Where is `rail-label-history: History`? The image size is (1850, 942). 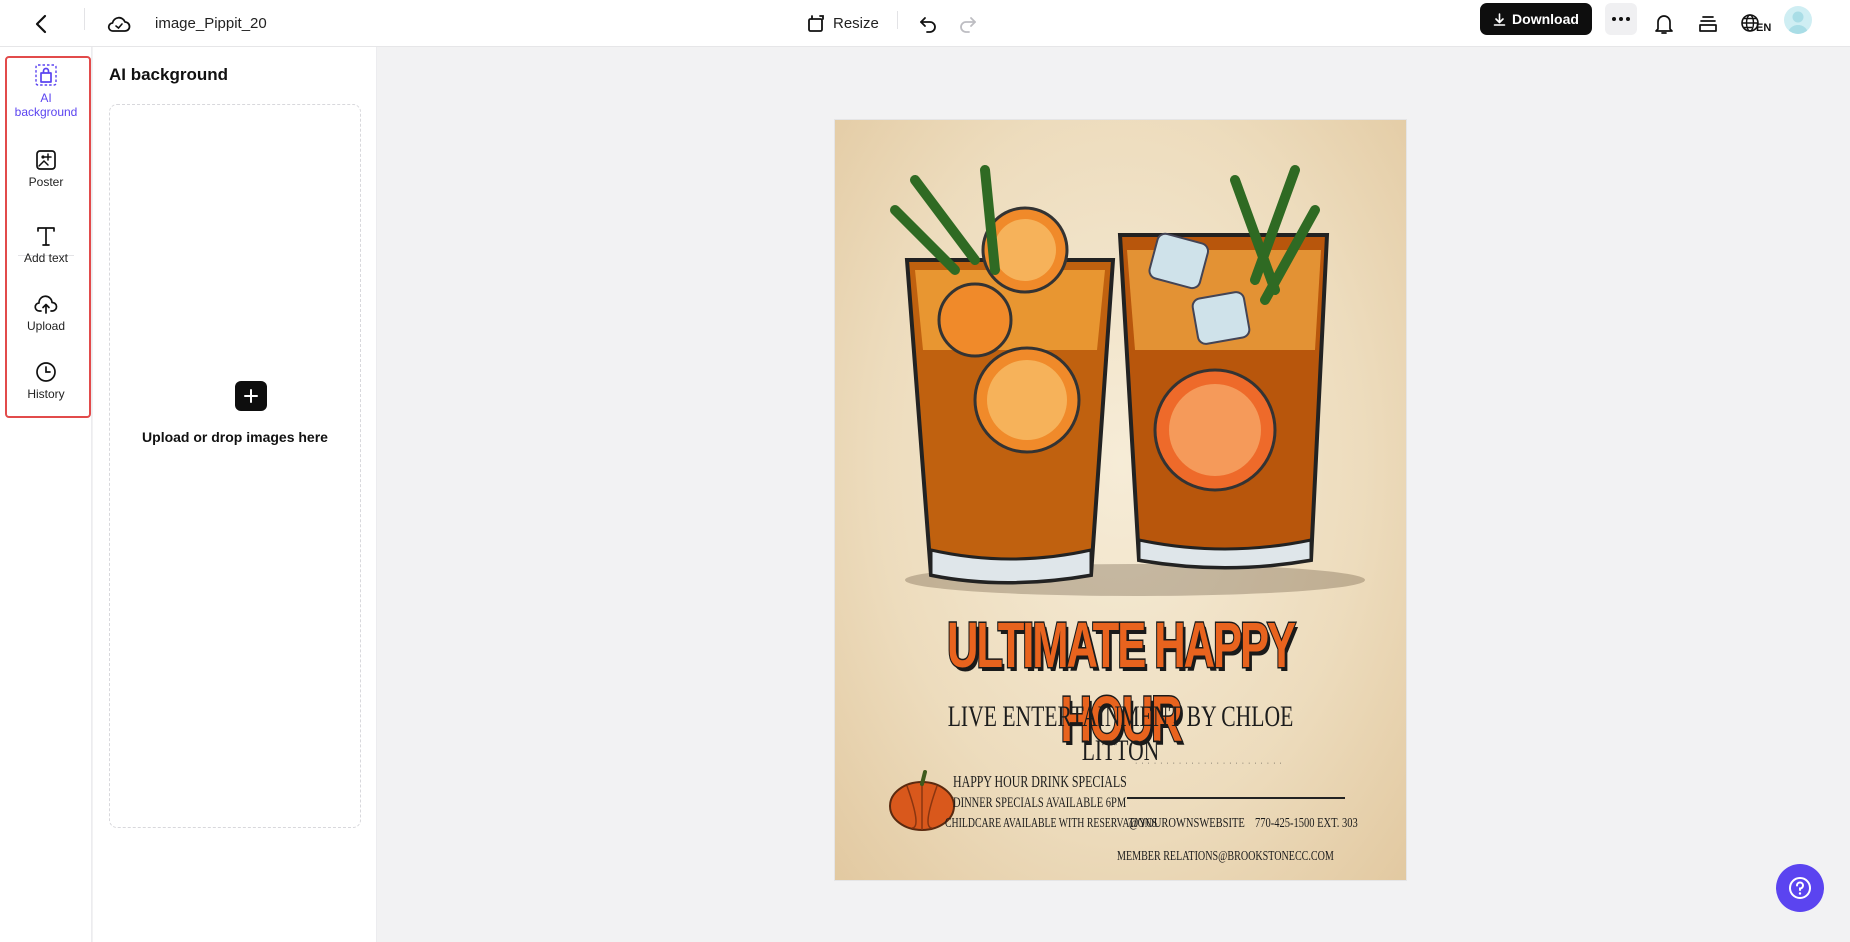 rail-label-history: History is located at coordinates (46, 394).